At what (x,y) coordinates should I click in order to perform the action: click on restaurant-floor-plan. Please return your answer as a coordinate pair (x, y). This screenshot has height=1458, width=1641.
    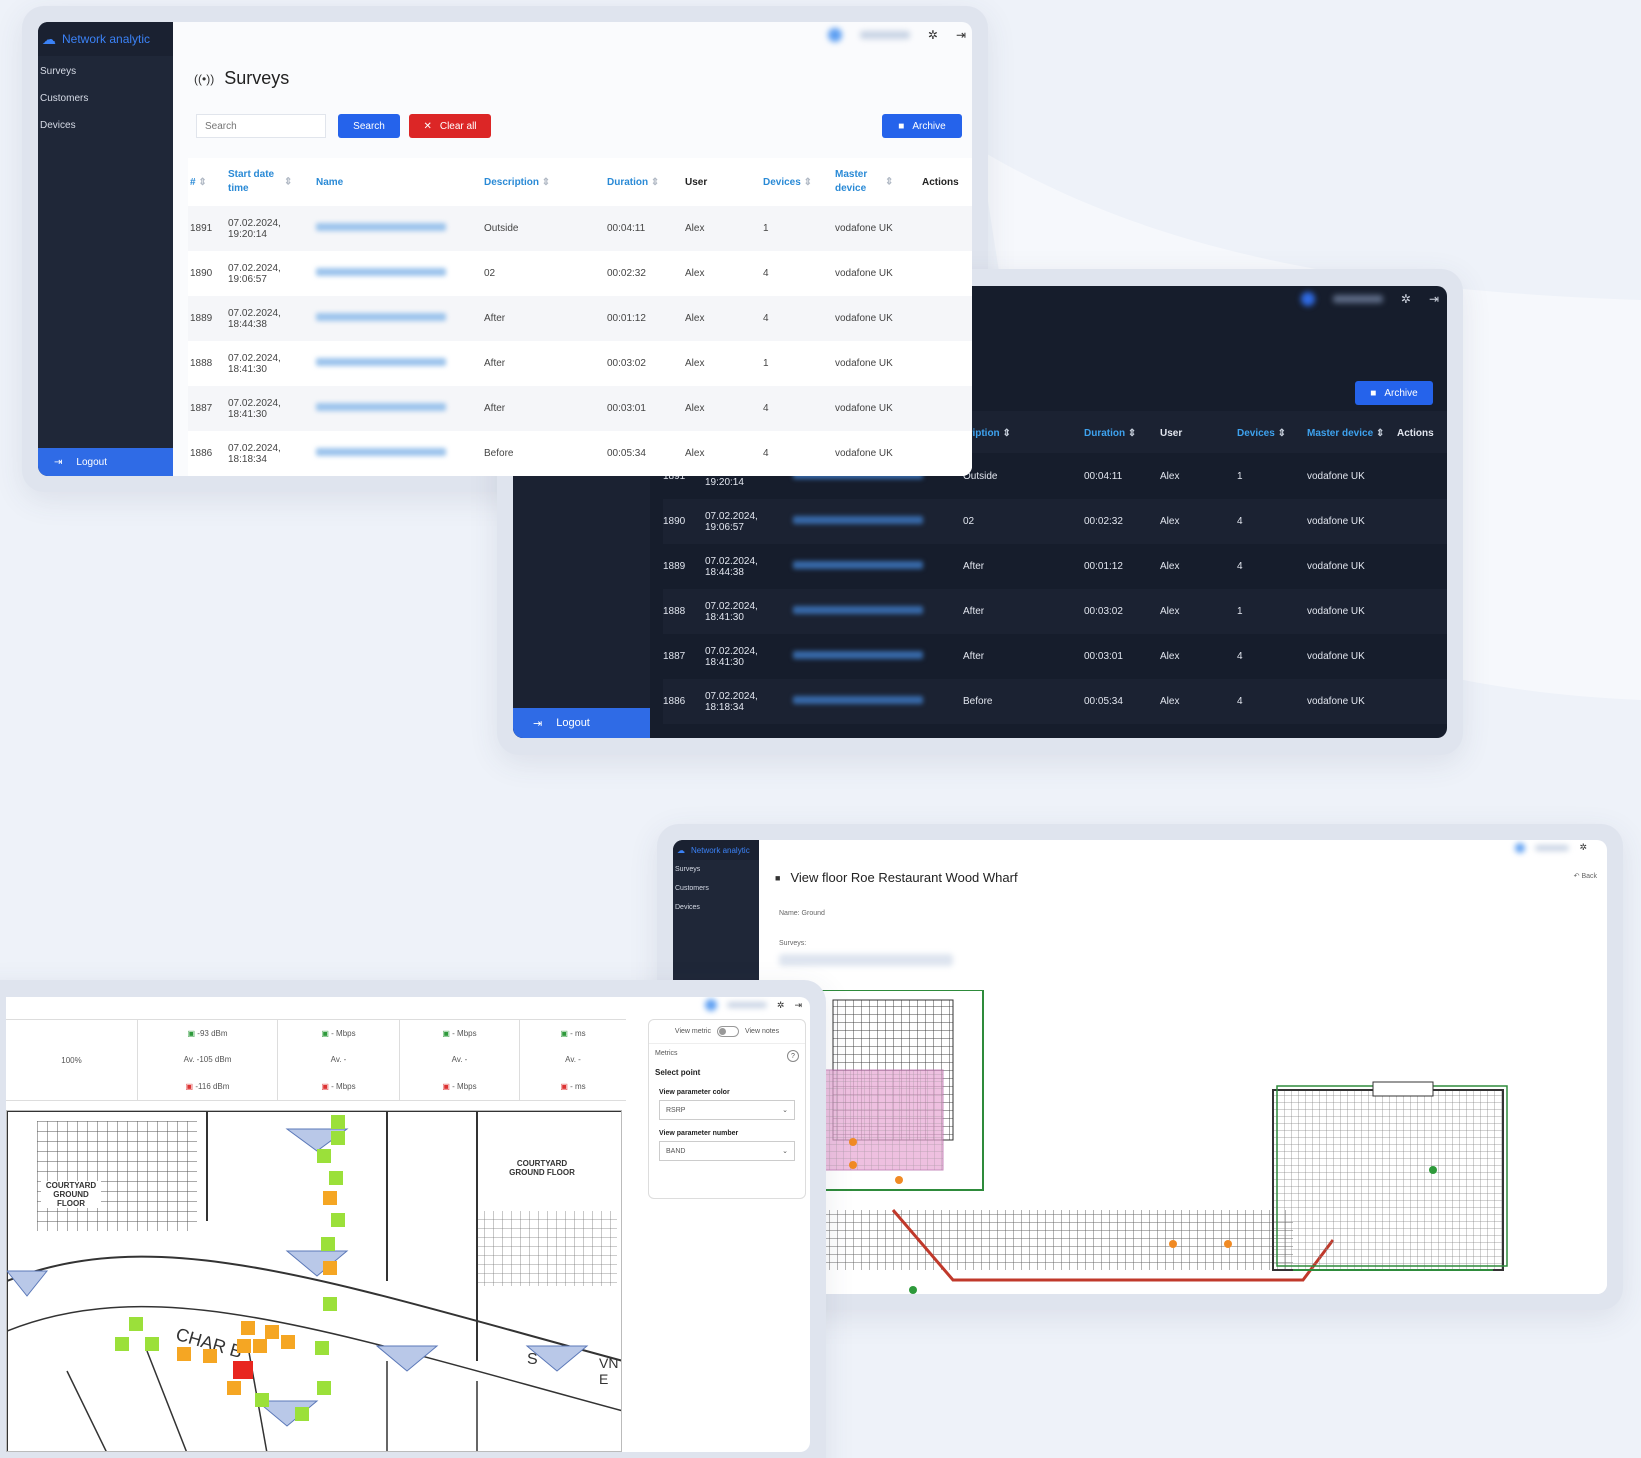
    Looking at the image, I should click on (1190, 1142).